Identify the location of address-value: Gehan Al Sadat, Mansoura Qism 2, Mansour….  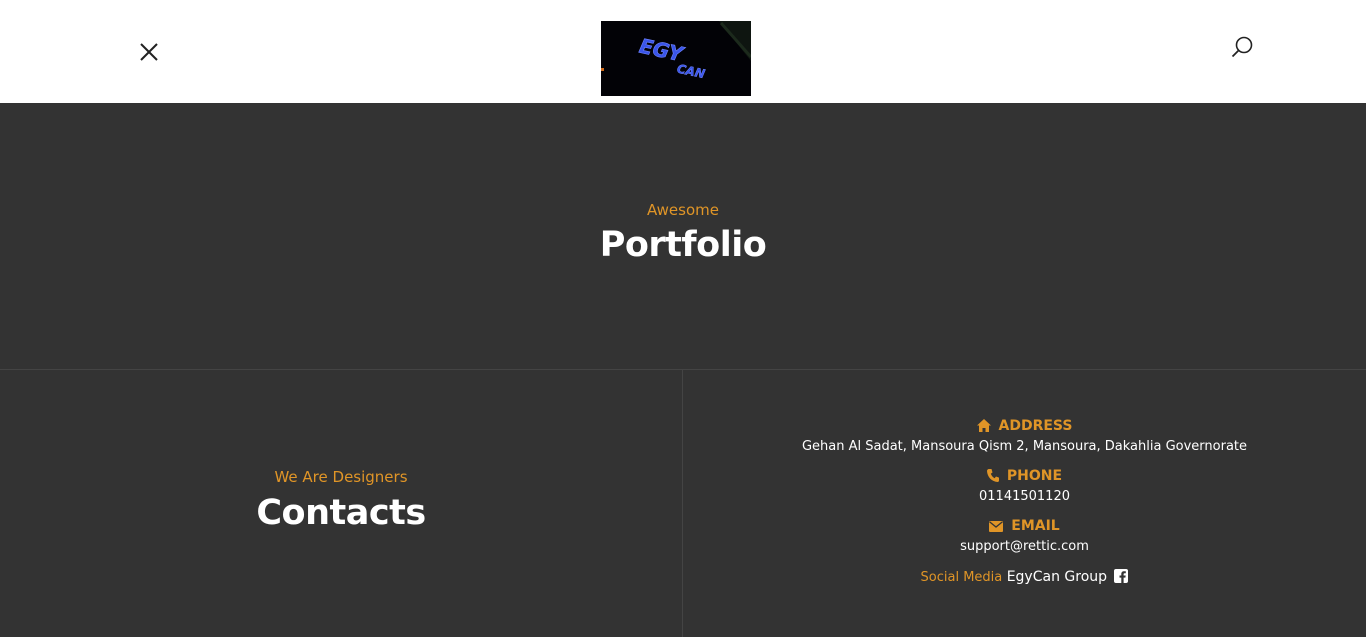
(1024, 446).